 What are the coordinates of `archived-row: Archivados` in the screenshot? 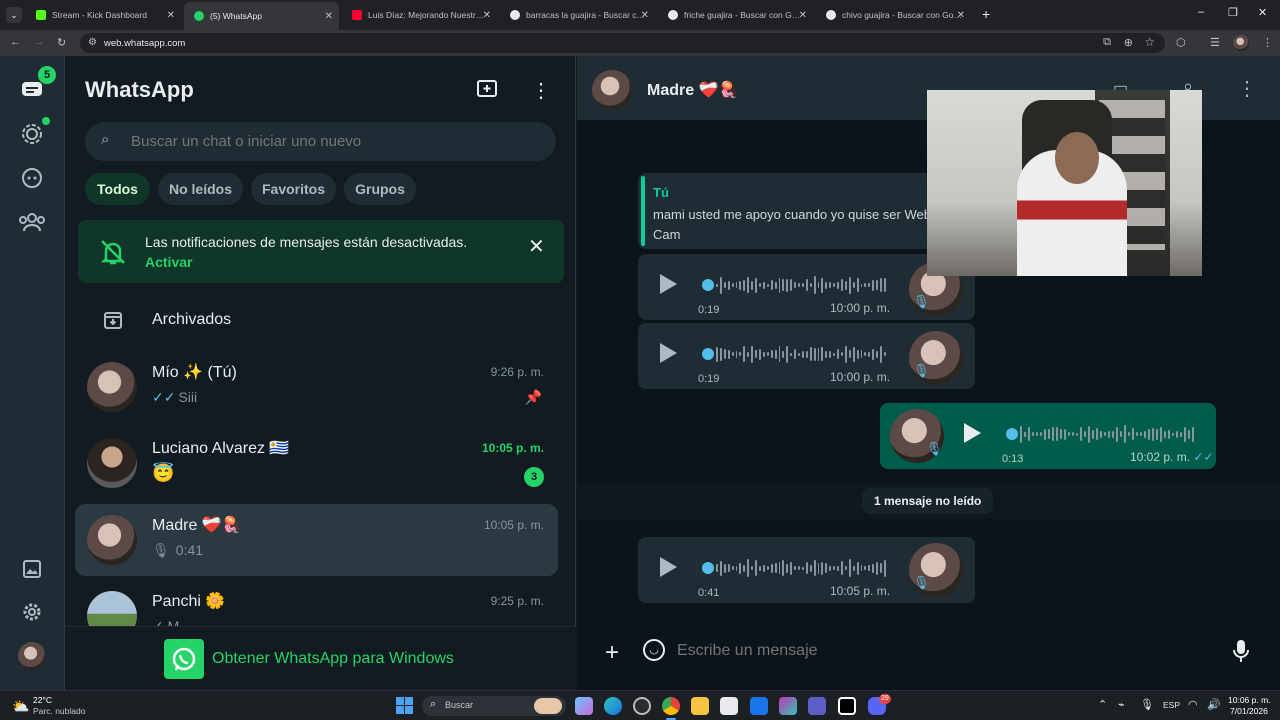 It's located at (316, 320).